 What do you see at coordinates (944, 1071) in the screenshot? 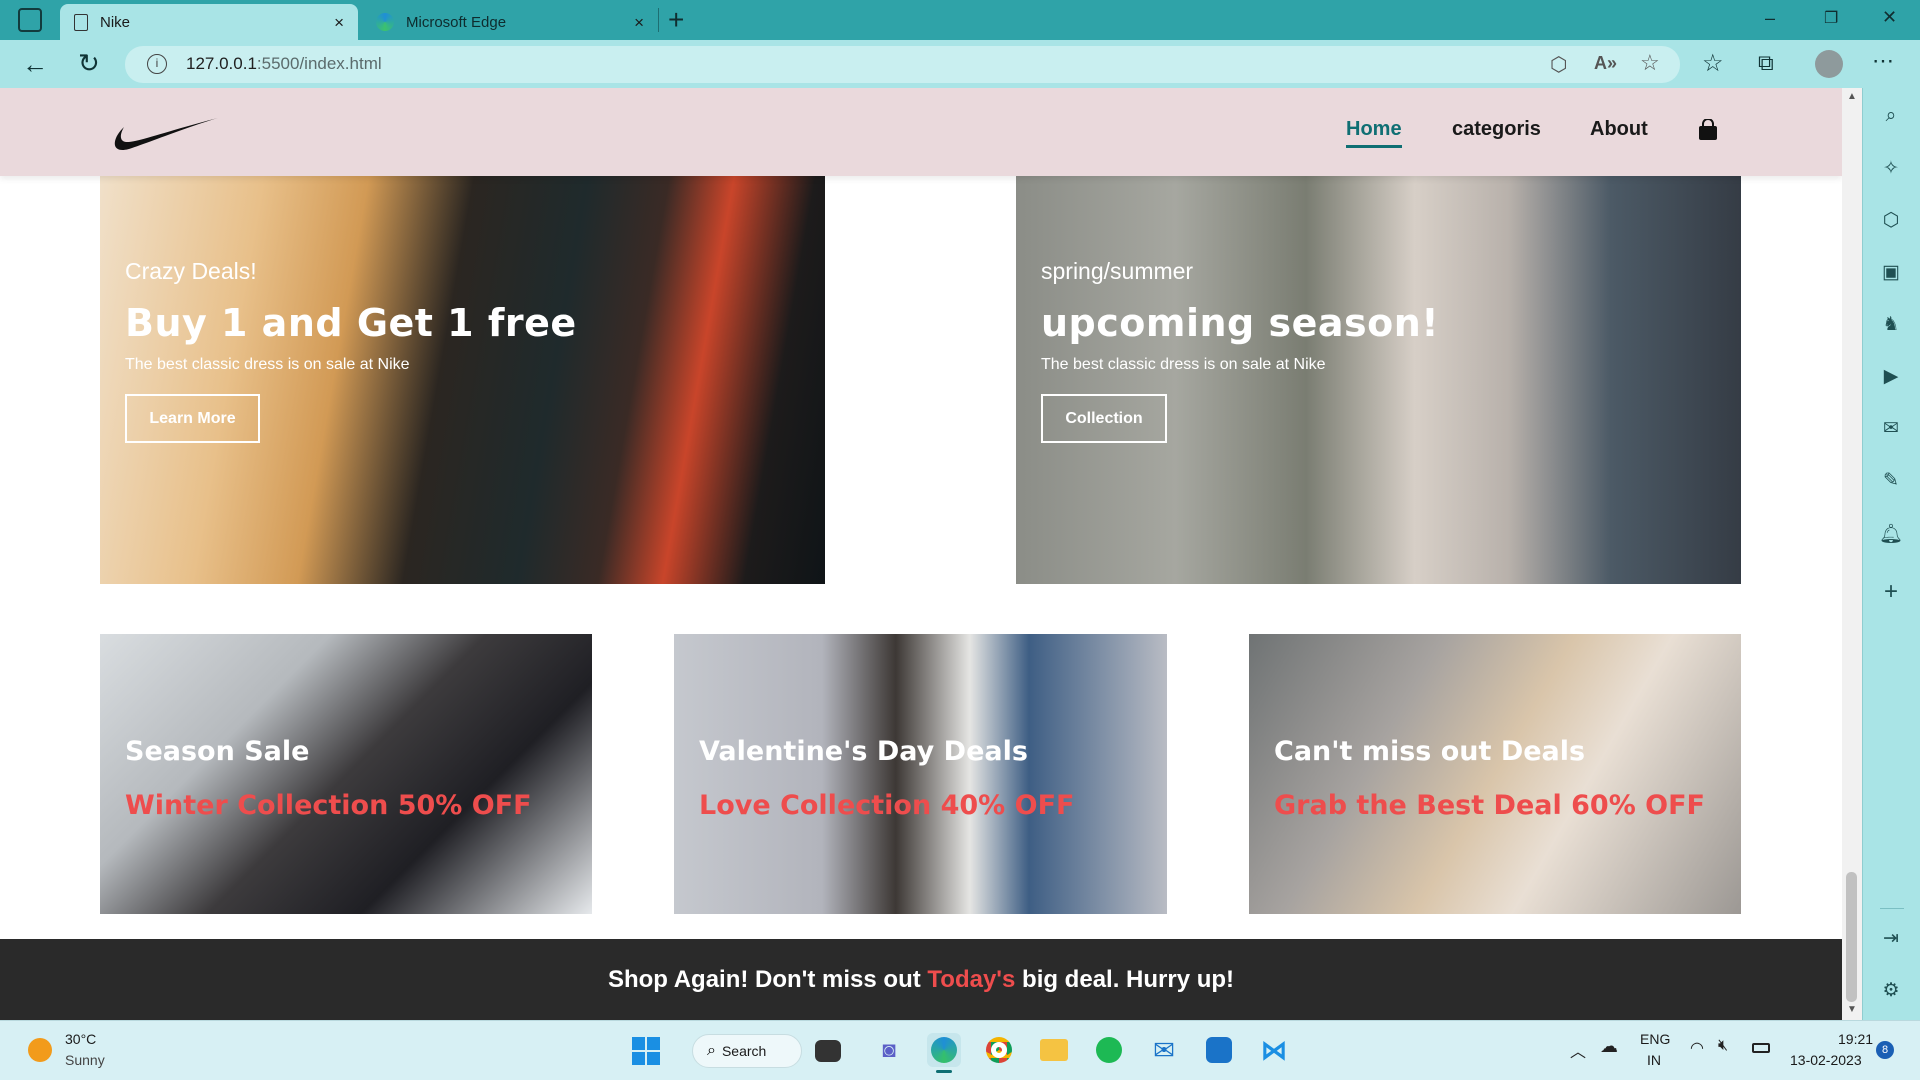
I see `edge-active-indicator` at bounding box center [944, 1071].